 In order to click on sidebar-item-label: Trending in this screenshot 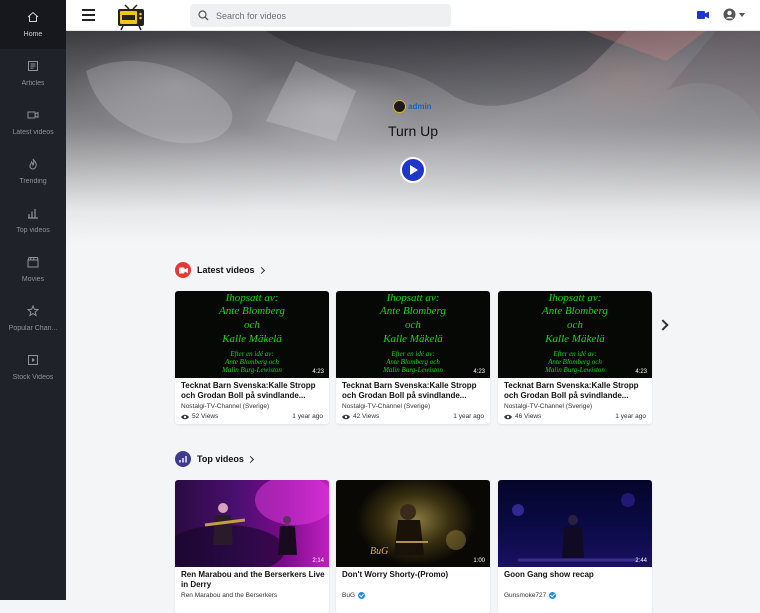, I will do `click(33, 181)`.